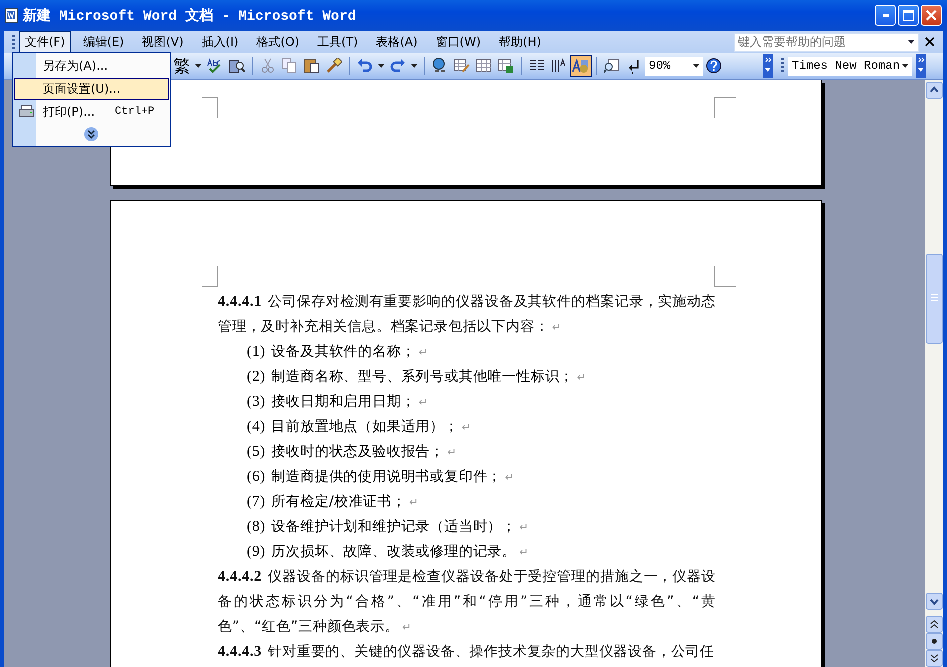  Describe the element at coordinates (674, 66) in the screenshot. I see `zoom-combo-box: 90%` at that location.